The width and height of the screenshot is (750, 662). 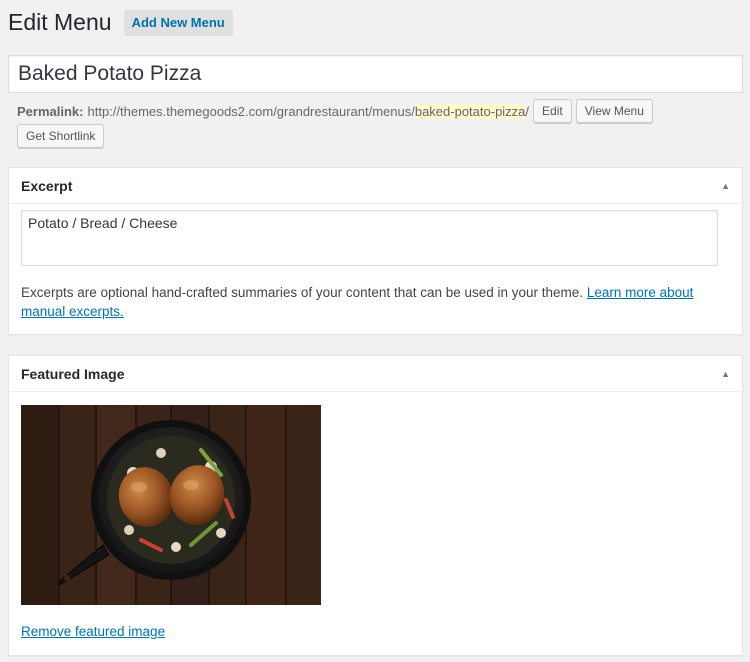 What do you see at coordinates (61, 136) in the screenshot?
I see `get-shortlink-button: Get Shortlink` at bounding box center [61, 136].